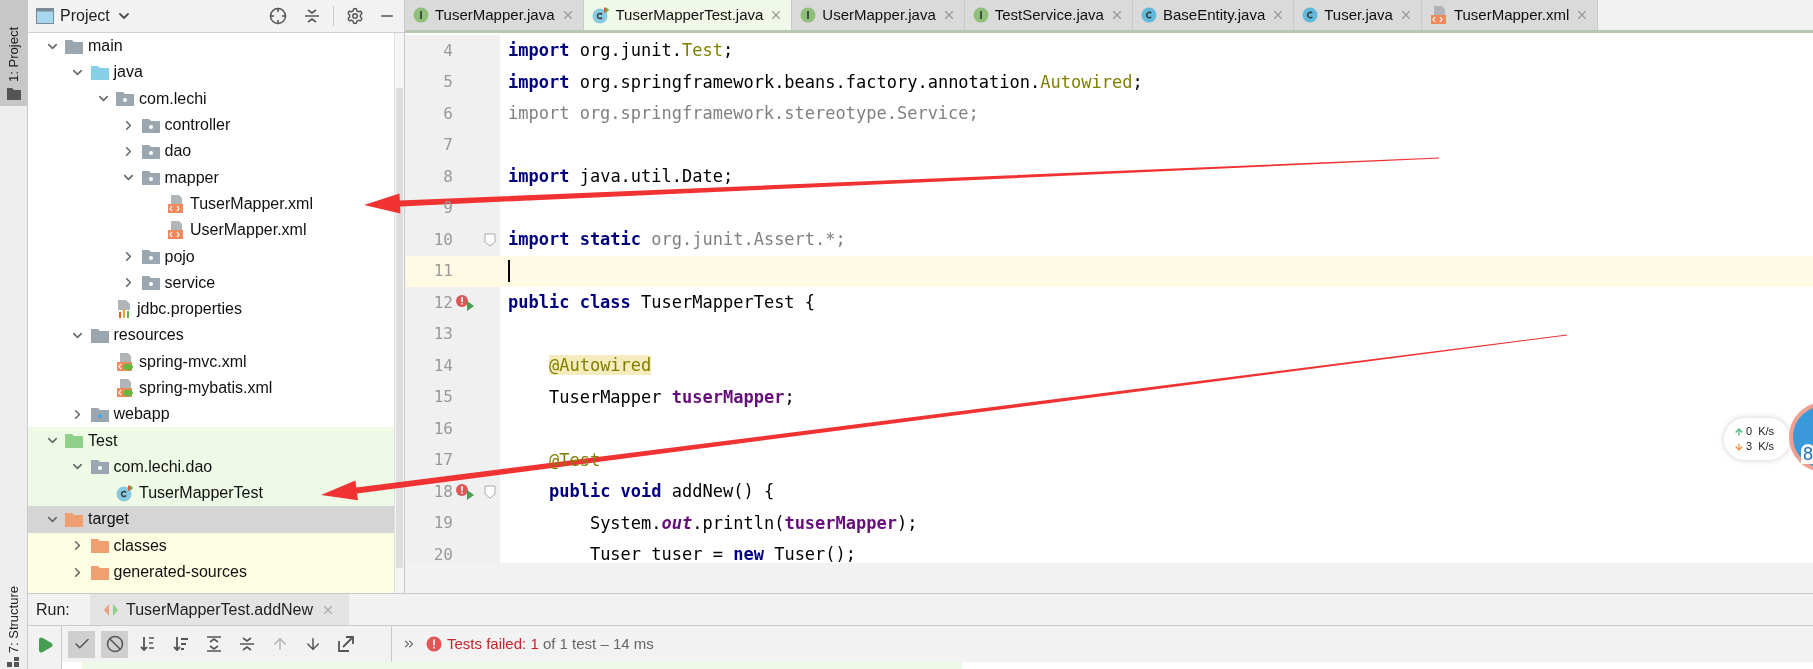  Describe the element at coordinates (442, 397) in the screenshot. I see `line-number: 15` at that location.